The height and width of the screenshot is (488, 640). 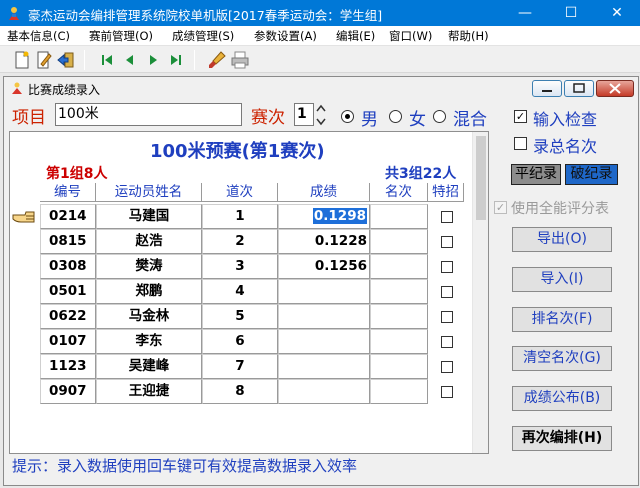 What do you see at coordinates (562, 279) in the screenshot?
I see `import-button: 导入(I)` at bounding box center [562, 279].